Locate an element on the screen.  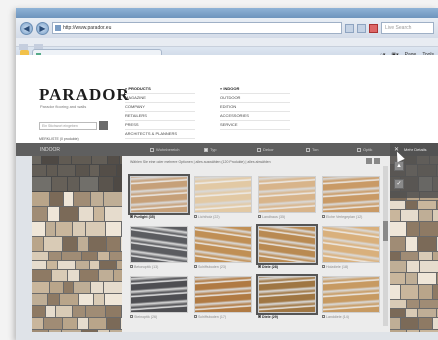
filter-option: Typ is located at coordinates (210, 149).